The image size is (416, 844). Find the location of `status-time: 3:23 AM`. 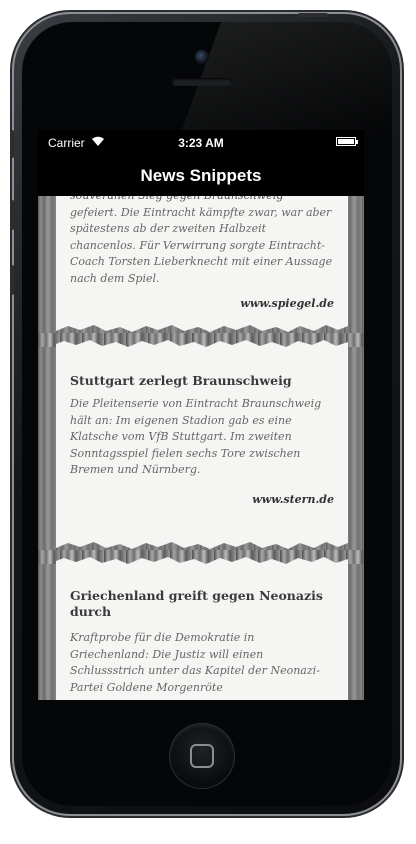

status-time: 3:23 AM is located at coordinates (201, 143).